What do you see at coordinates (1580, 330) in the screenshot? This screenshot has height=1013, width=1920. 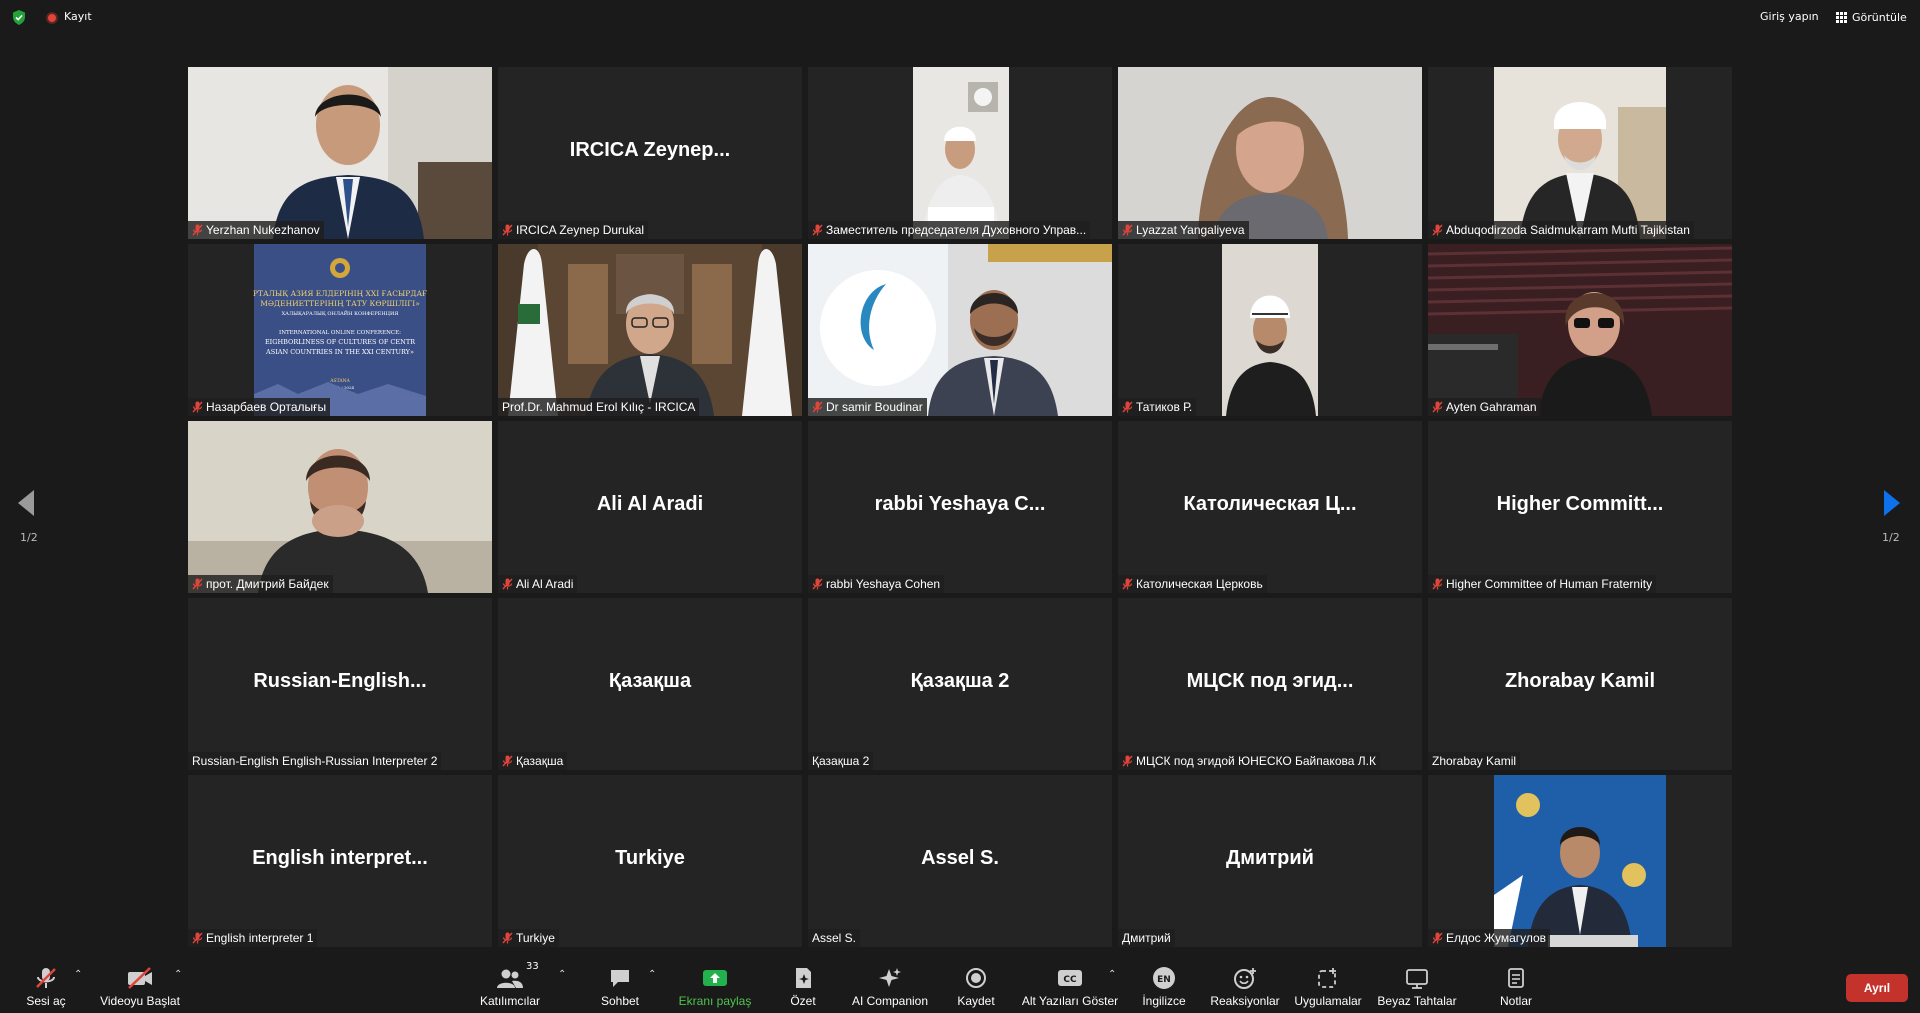 I see `participant-tile: Ayten Gahraman` at bounding box center [1580, 330].